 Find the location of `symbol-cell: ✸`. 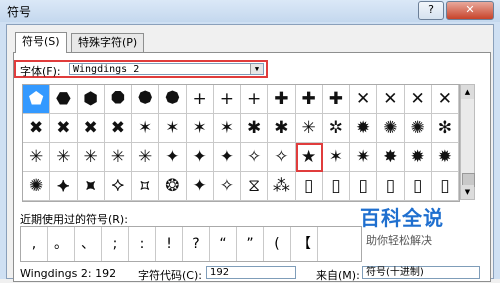

symbol-cell: ✸ is located at coordinates (391, 157).